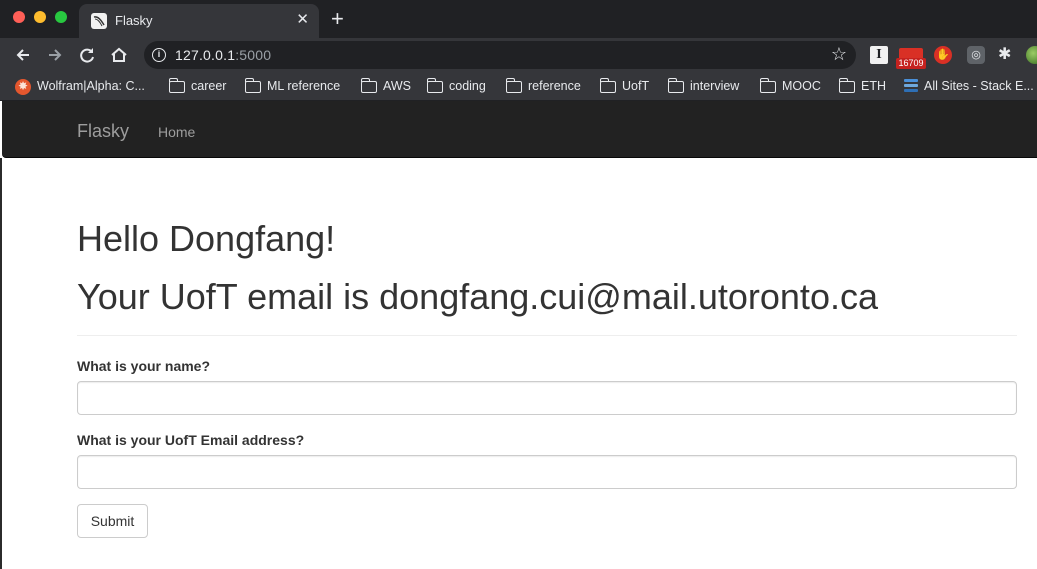 The image size is (1037, 569). I want to click on submit-button: Submit, so click(112, 521).